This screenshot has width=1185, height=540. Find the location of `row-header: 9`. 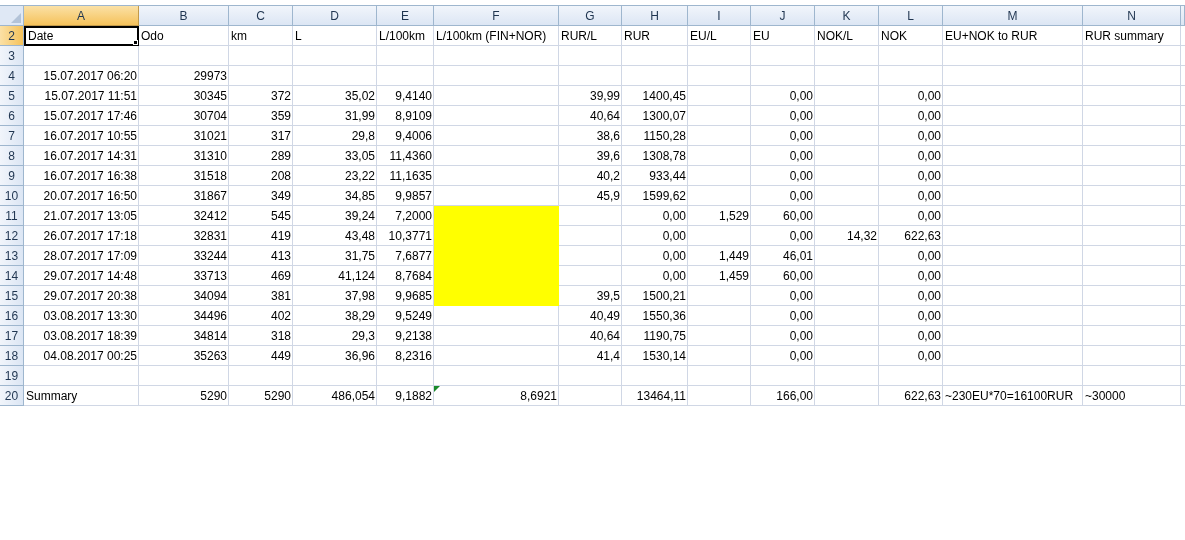

row-header: 9 is located at coordinates (12, 176).